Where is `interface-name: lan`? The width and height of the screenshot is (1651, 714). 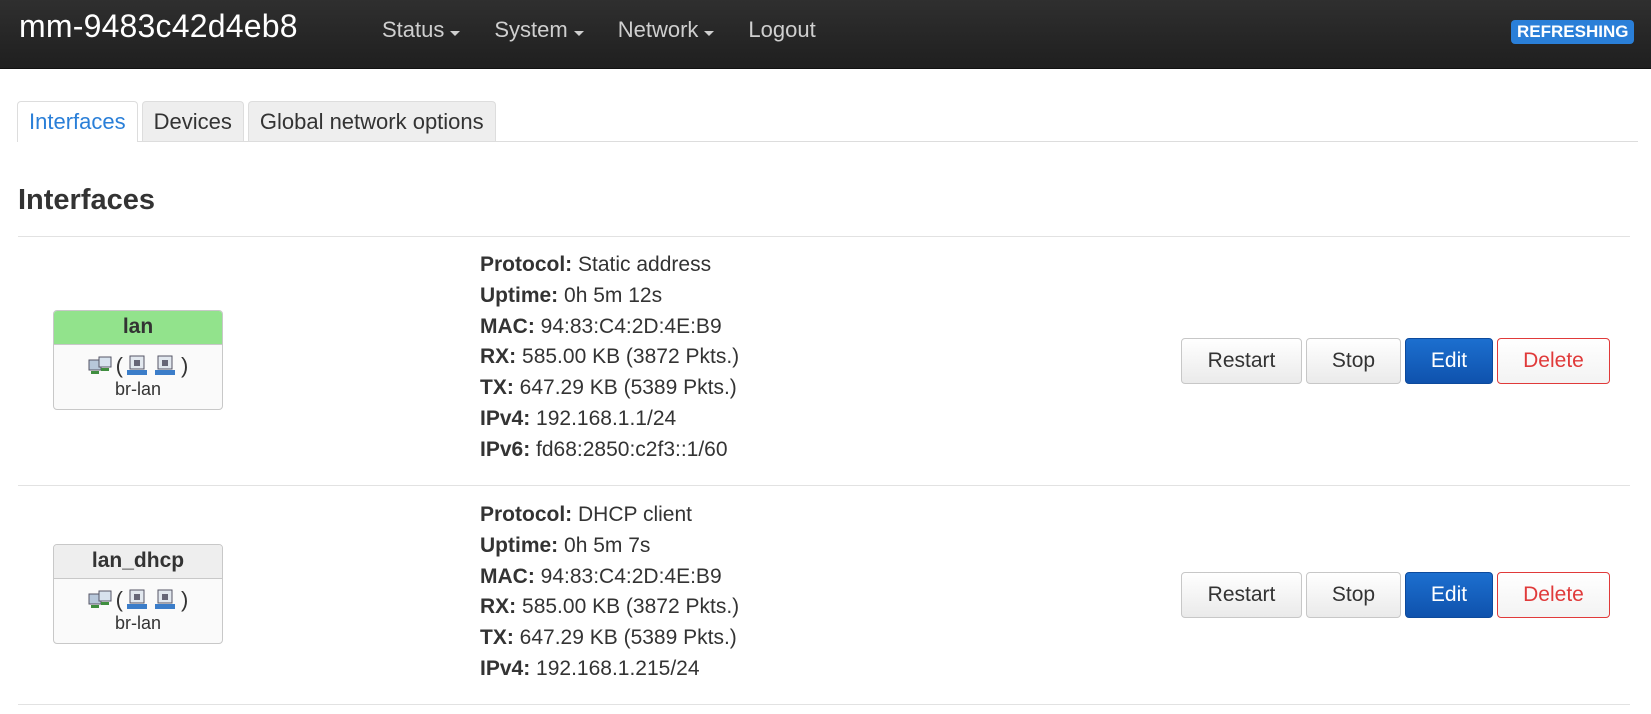
interface-name: lan is located at coordinates (138, 328).